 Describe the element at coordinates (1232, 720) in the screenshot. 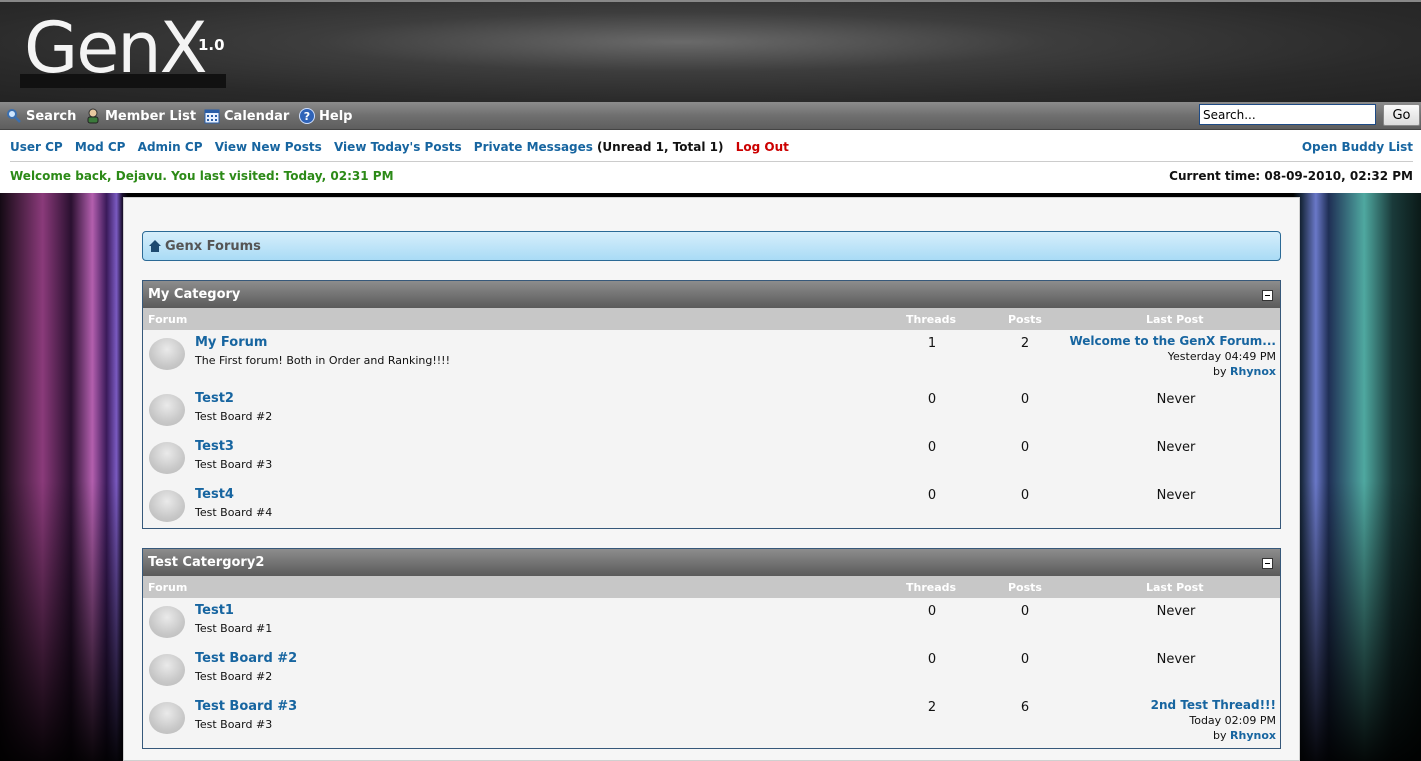

I see `last-post-date: Today 02:09 PM` at that location.